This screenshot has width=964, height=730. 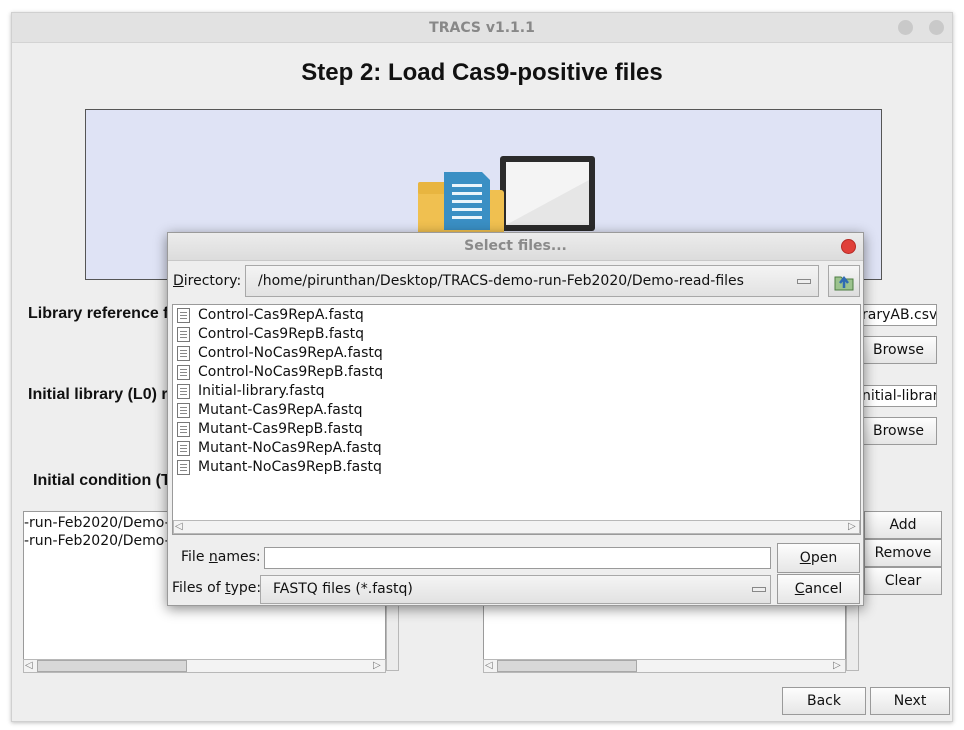 I want to click on file-list-item: Initial-library.fastq, so click(x=514, y=391).